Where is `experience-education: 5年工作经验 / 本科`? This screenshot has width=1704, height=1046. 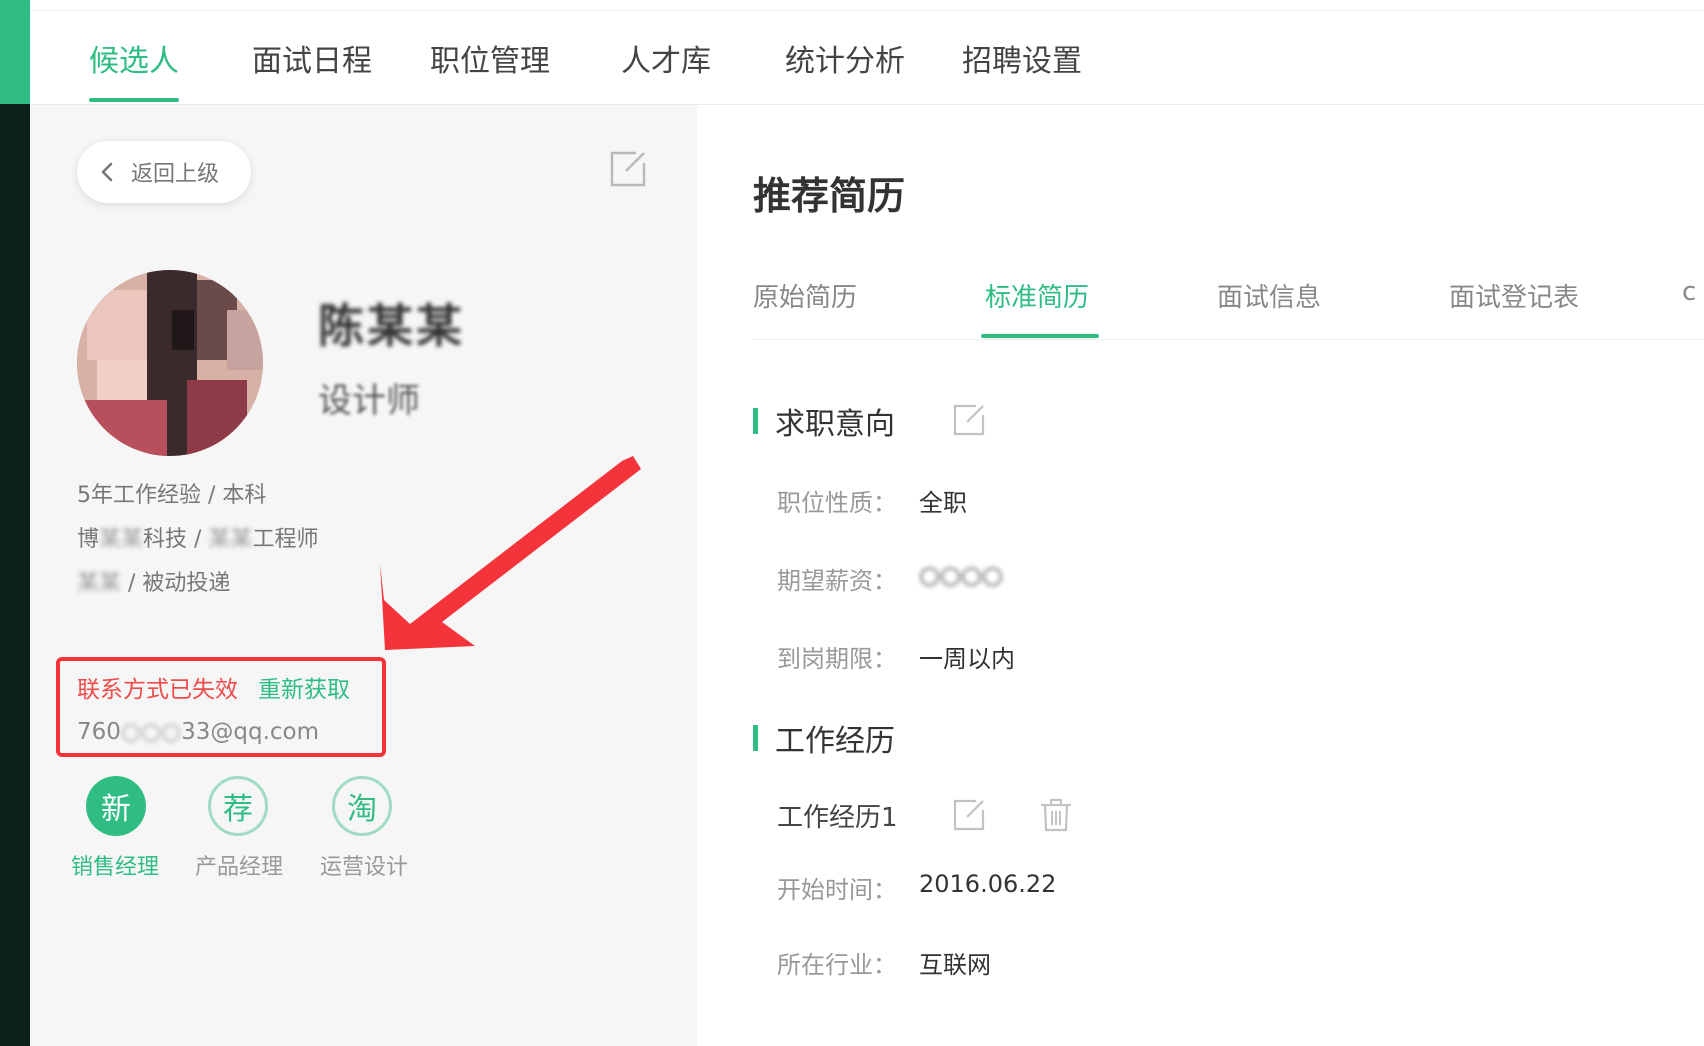
experience-education: 5年工作经验 / 本科 is located at coordinates (172, 495).